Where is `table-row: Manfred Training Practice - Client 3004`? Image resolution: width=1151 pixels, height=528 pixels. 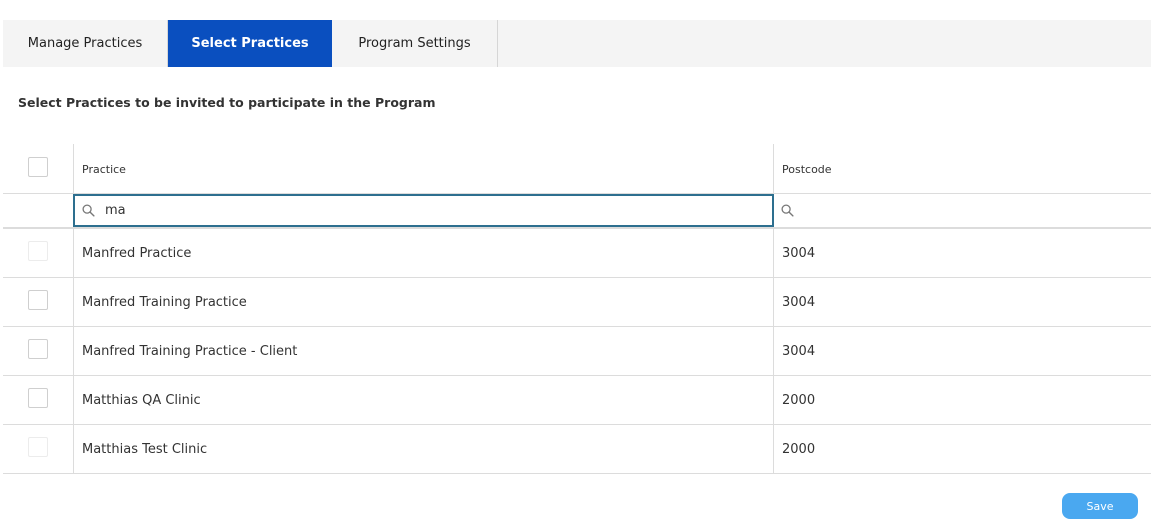
table-row: Manfred Training Practice - Client 3004 is located at coordinates (577, 351).